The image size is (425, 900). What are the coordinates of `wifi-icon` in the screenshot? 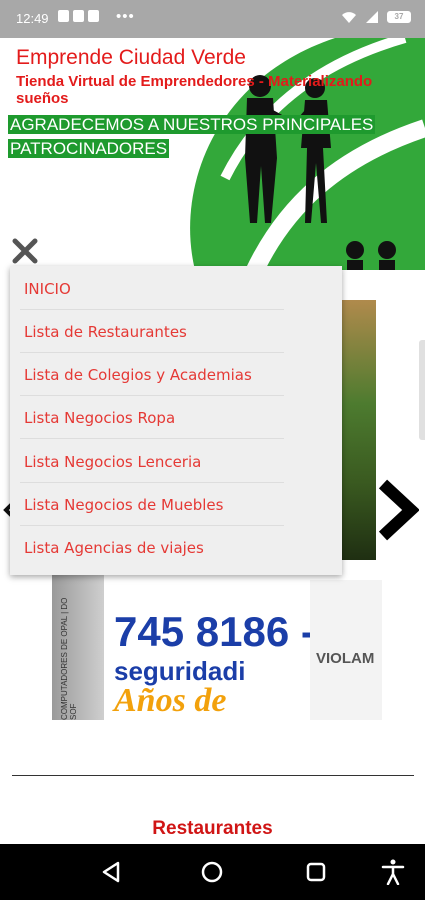 It's located at (349, 17).